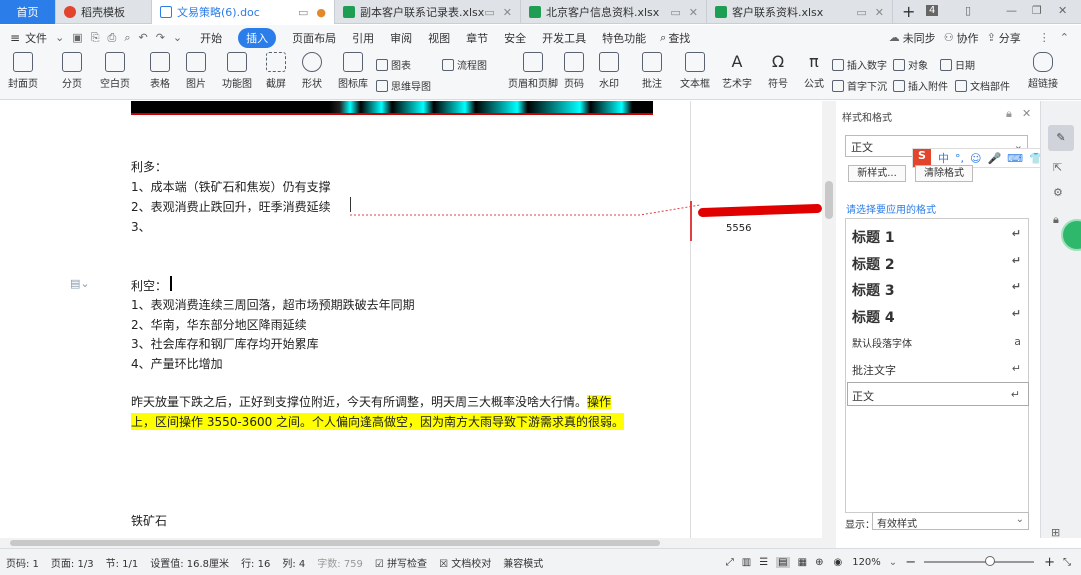 The height and width of the screenshot is (575, 1081). I want to click on status-word-count: 字数: 759, so click(340, 562).